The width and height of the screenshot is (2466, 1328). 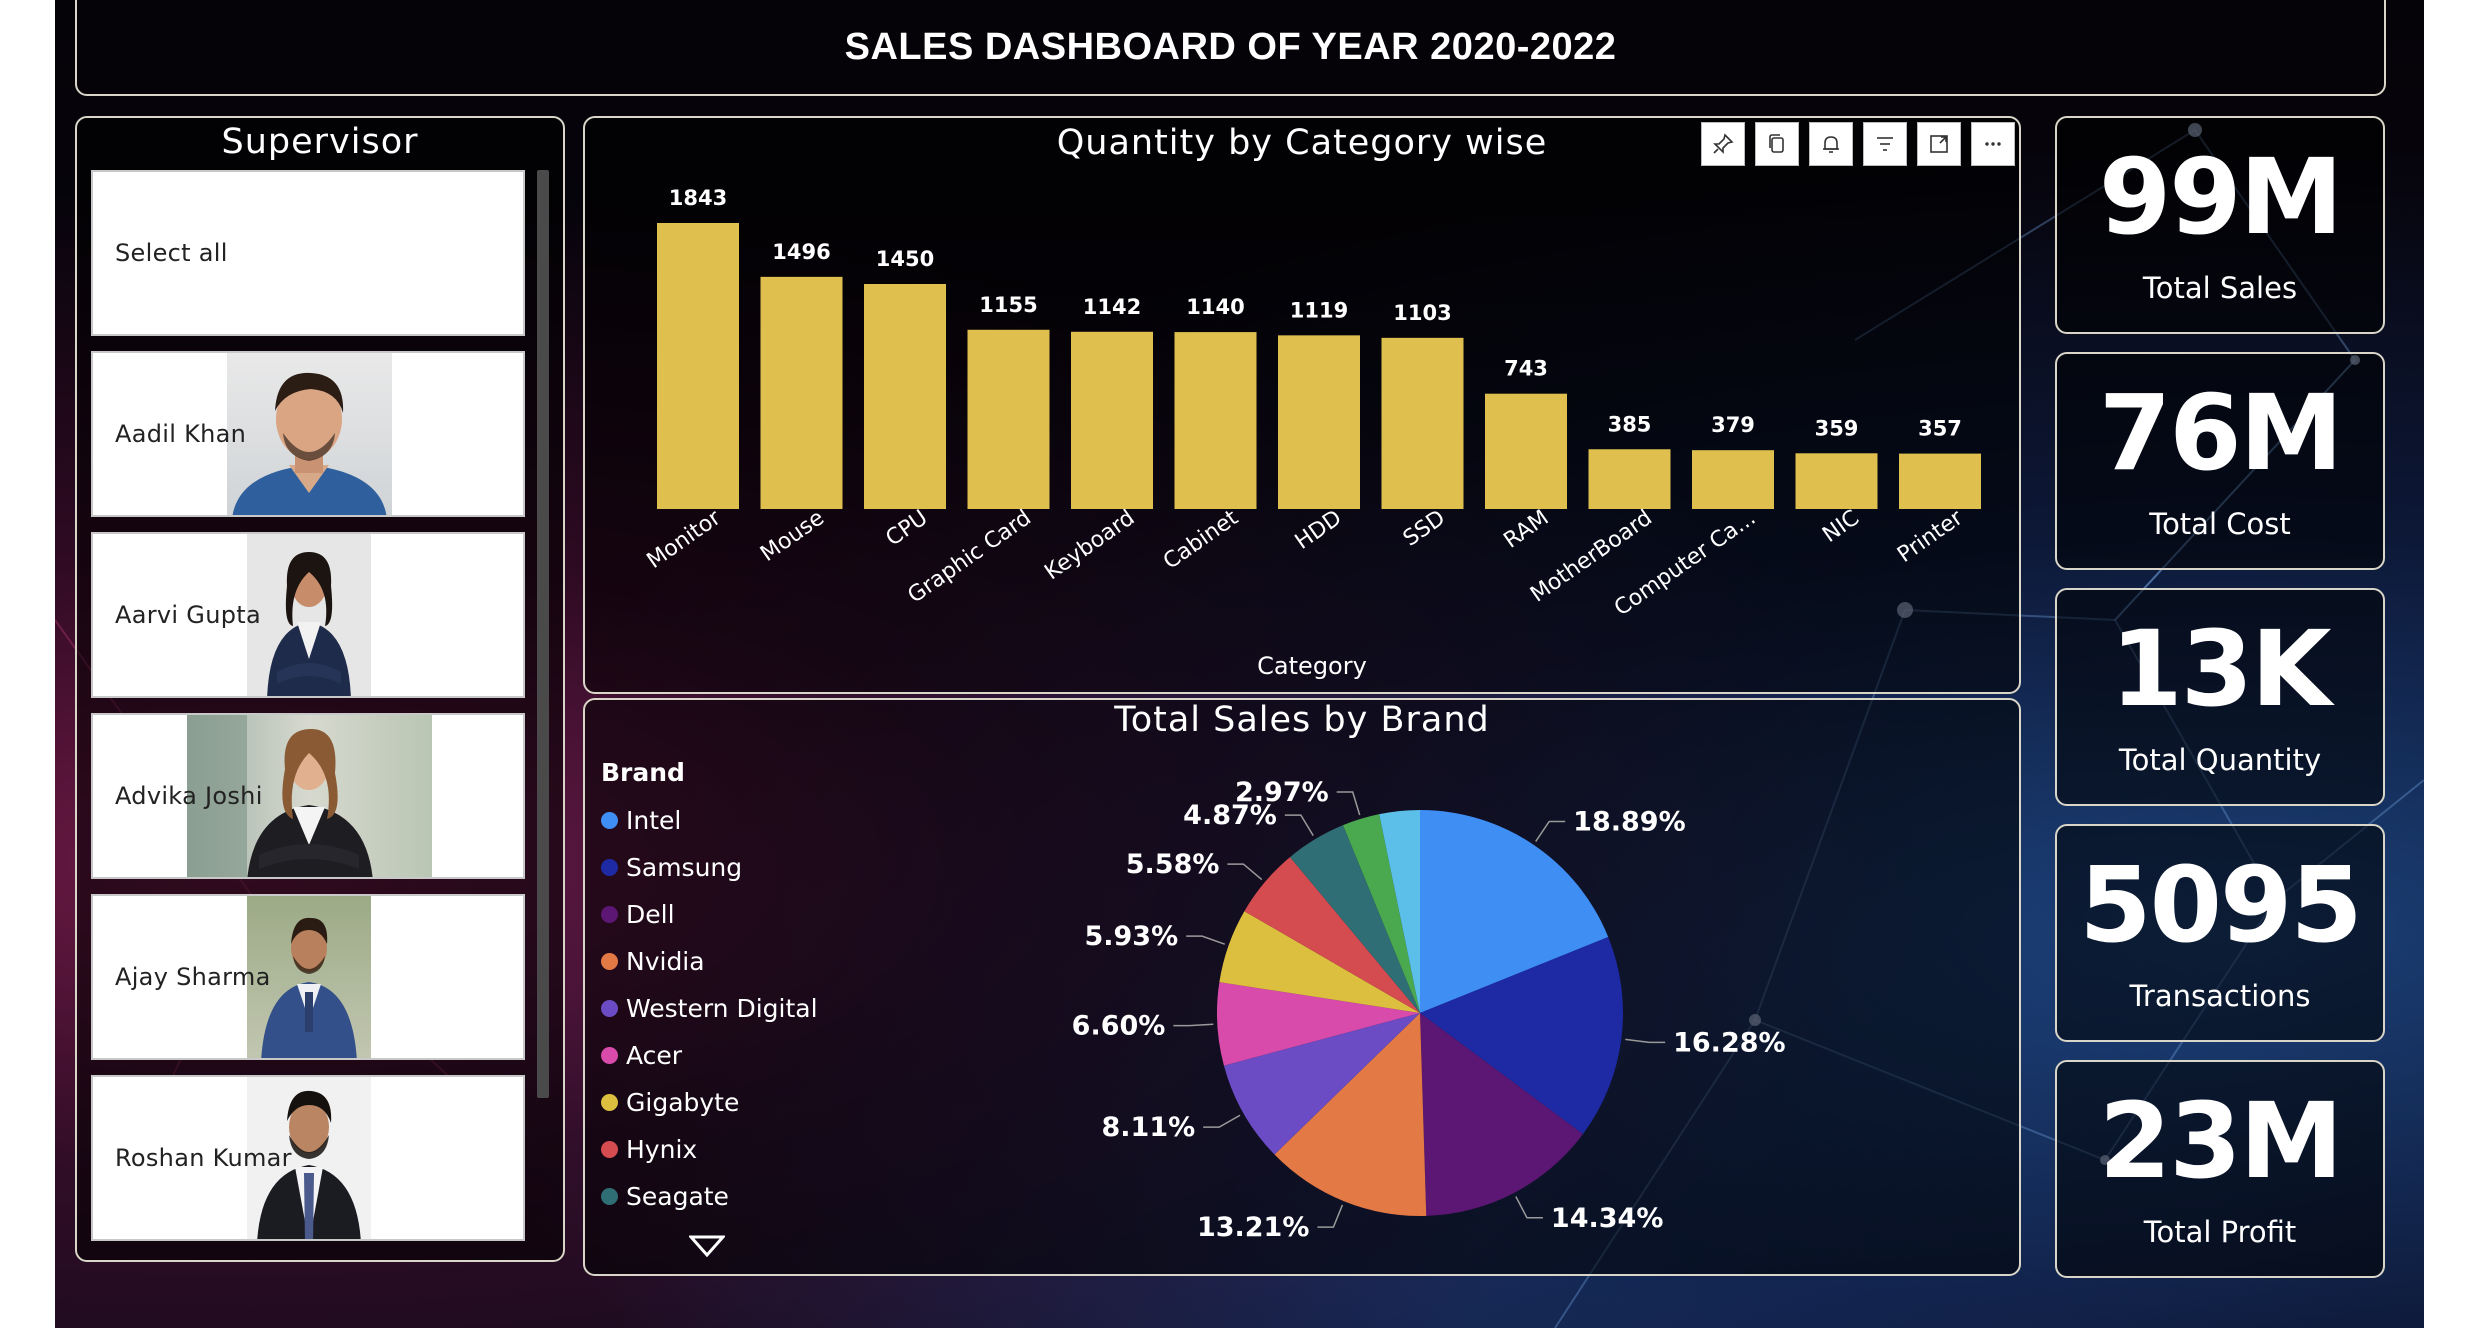 I want to click on kpi-label: Total Profit, so click(x=2220, y=1232).